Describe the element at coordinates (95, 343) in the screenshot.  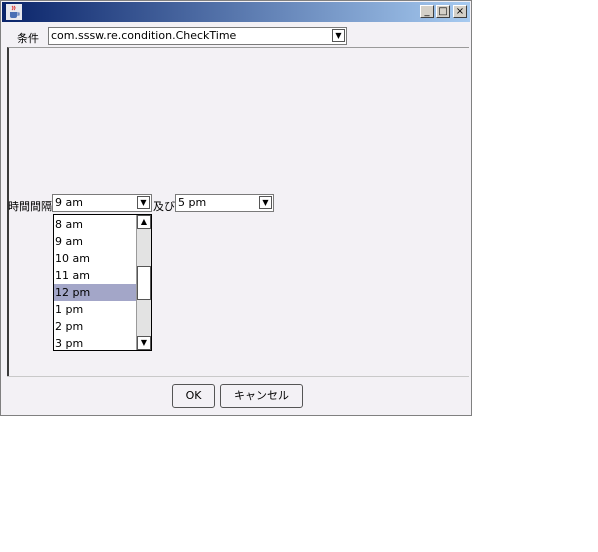
I see `dropdown-option: 3 pm` at that location.